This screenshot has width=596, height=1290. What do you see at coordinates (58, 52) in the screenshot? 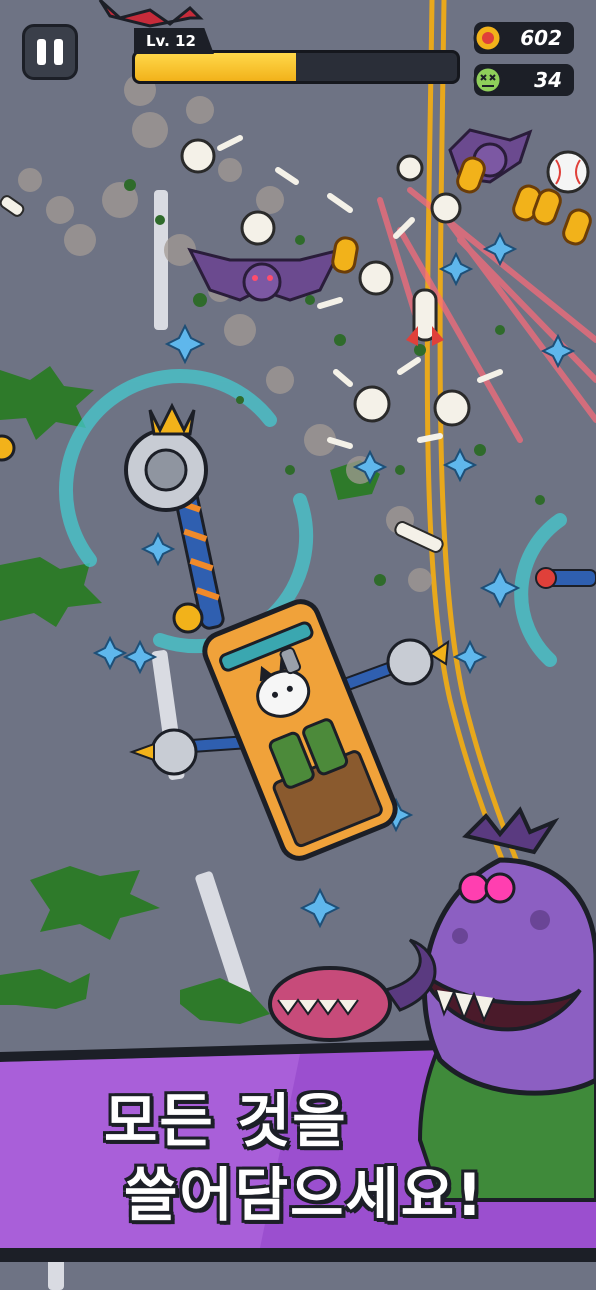
I see `pause-icon-bar` at bounding box center [58, 52].